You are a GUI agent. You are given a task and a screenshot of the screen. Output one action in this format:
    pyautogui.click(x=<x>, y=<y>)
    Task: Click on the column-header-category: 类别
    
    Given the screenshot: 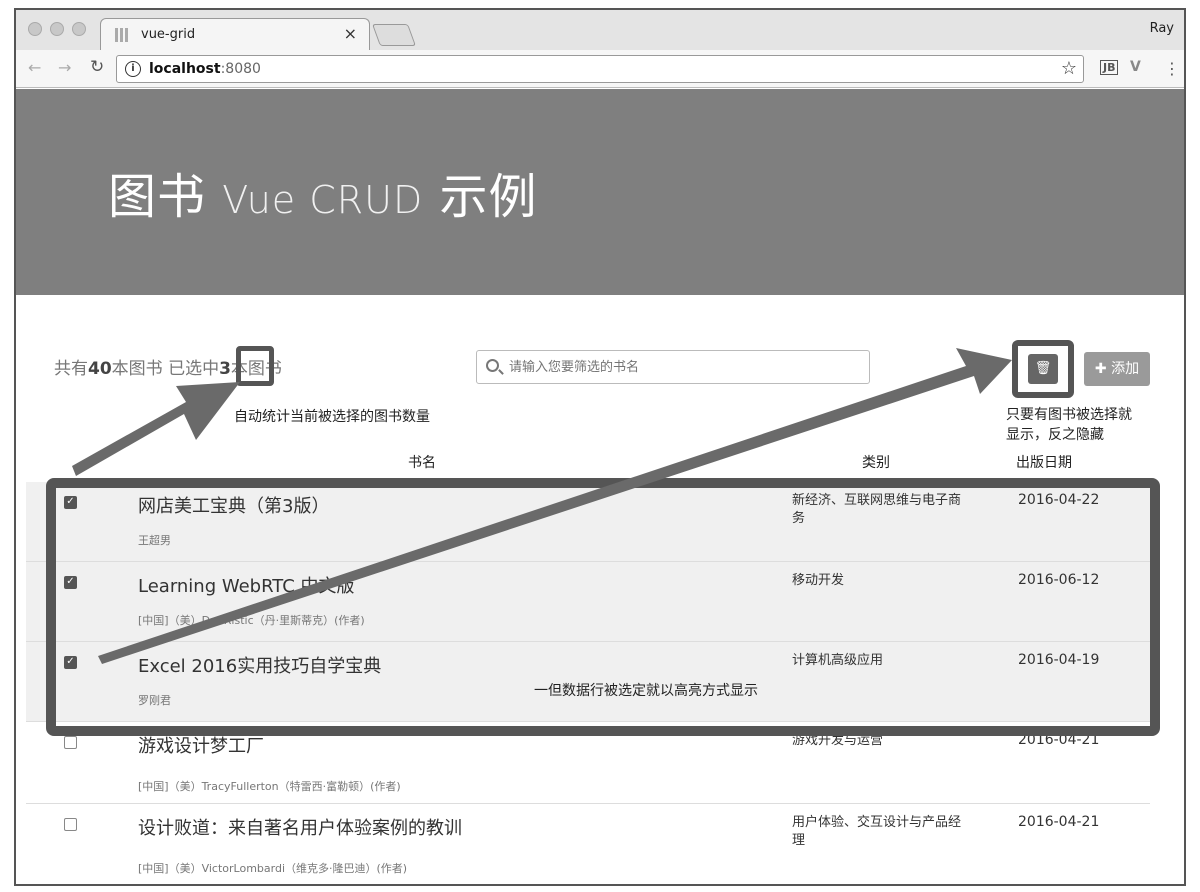 What is the action you would take?
    pyautogui.click(x=876, y=462)
    